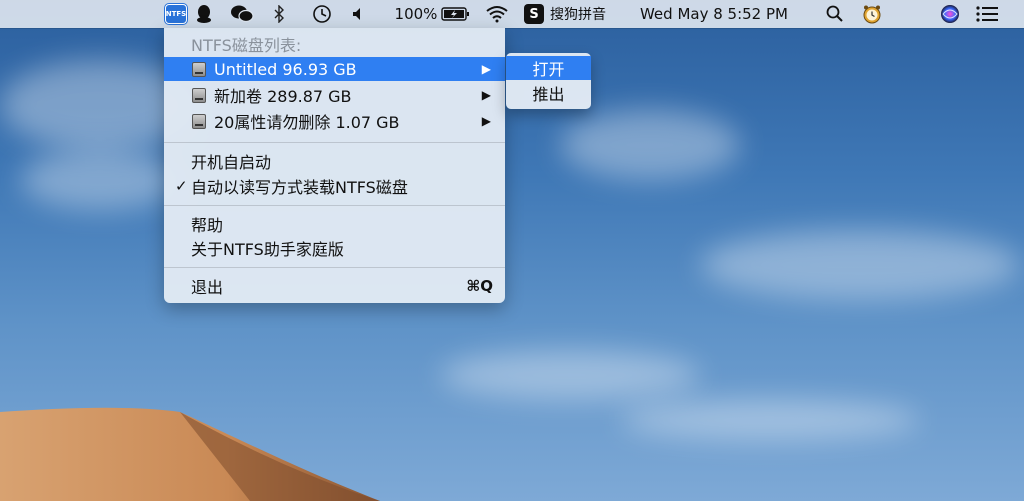 The height and width of the screenshot is (501, 1024). I want to click on wifi-icon, so click(497, 14).